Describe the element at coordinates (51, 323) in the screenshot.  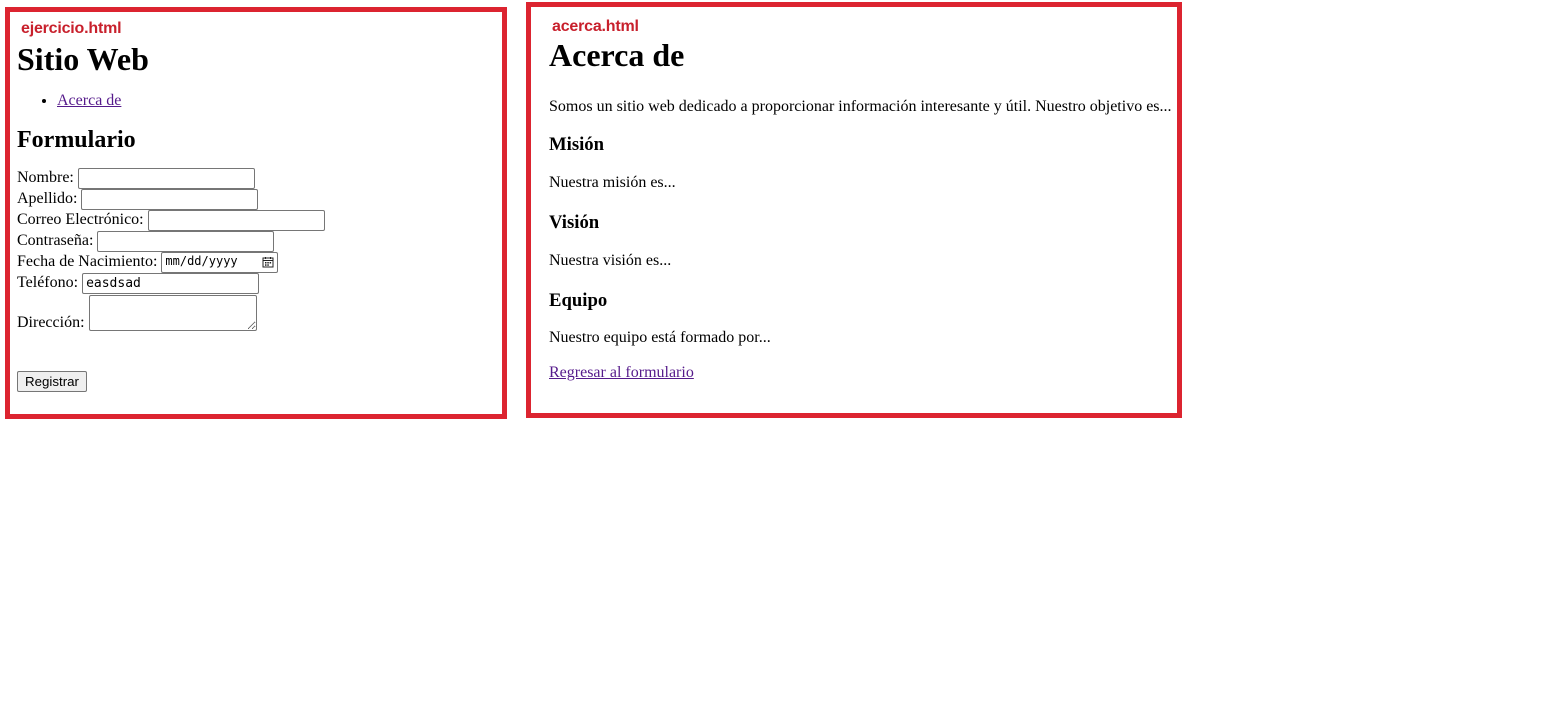
I see `direccion-label: Dirección:` at that location.